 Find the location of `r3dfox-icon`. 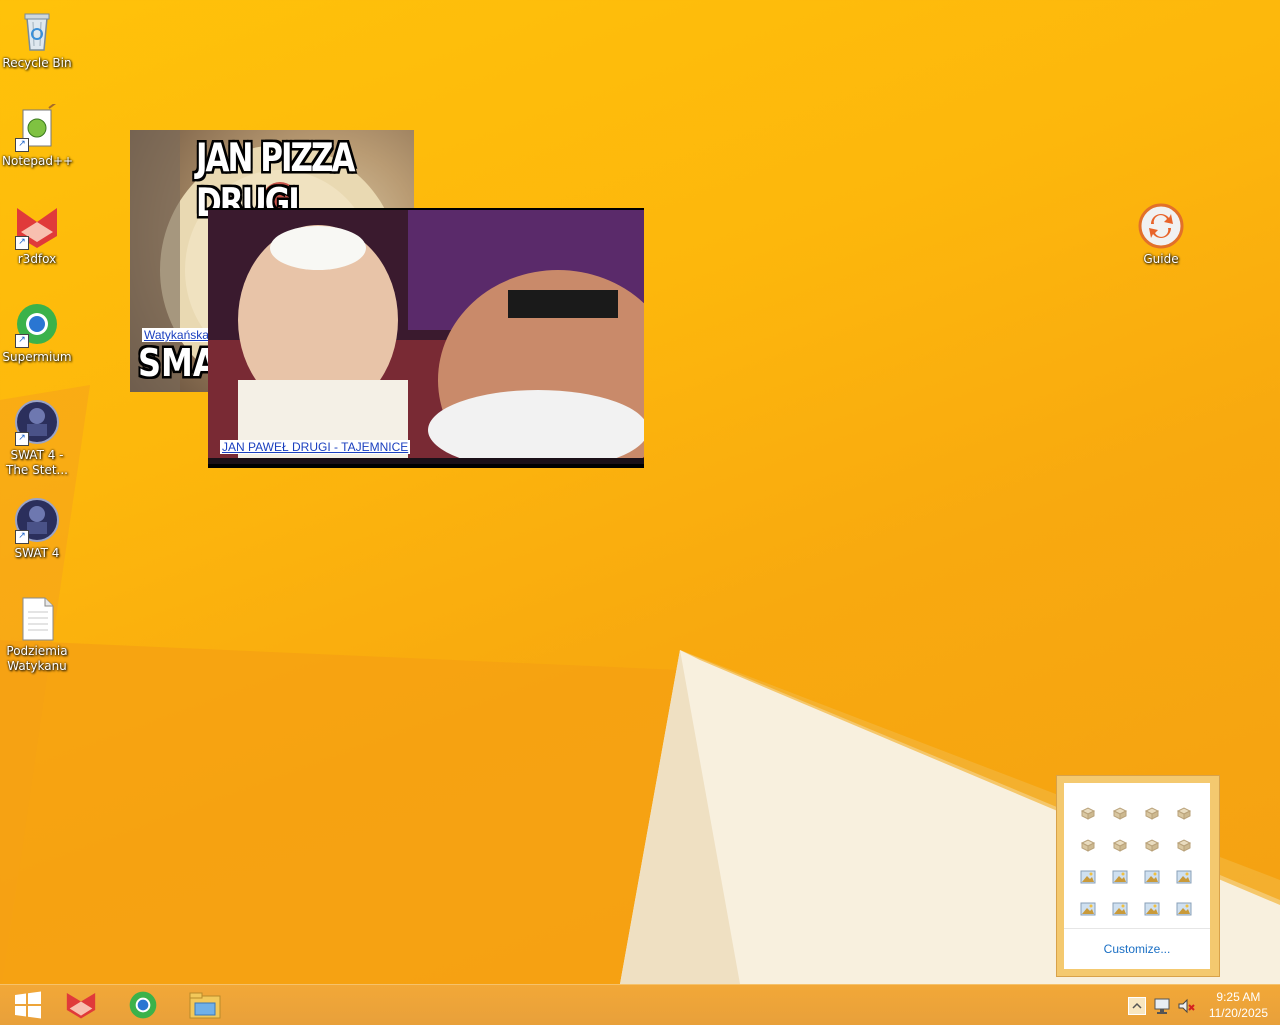

r3dfox-icon is located at coordinates (81, 1005).